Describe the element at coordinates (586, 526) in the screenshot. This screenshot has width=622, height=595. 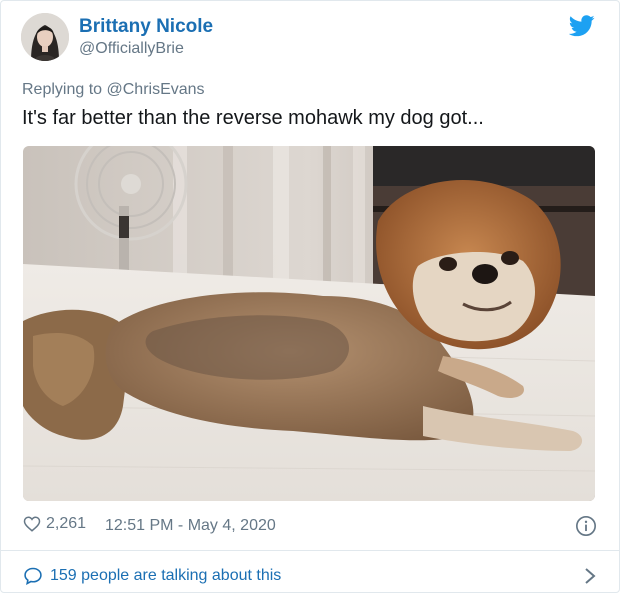
I see `info-icon` at that location.